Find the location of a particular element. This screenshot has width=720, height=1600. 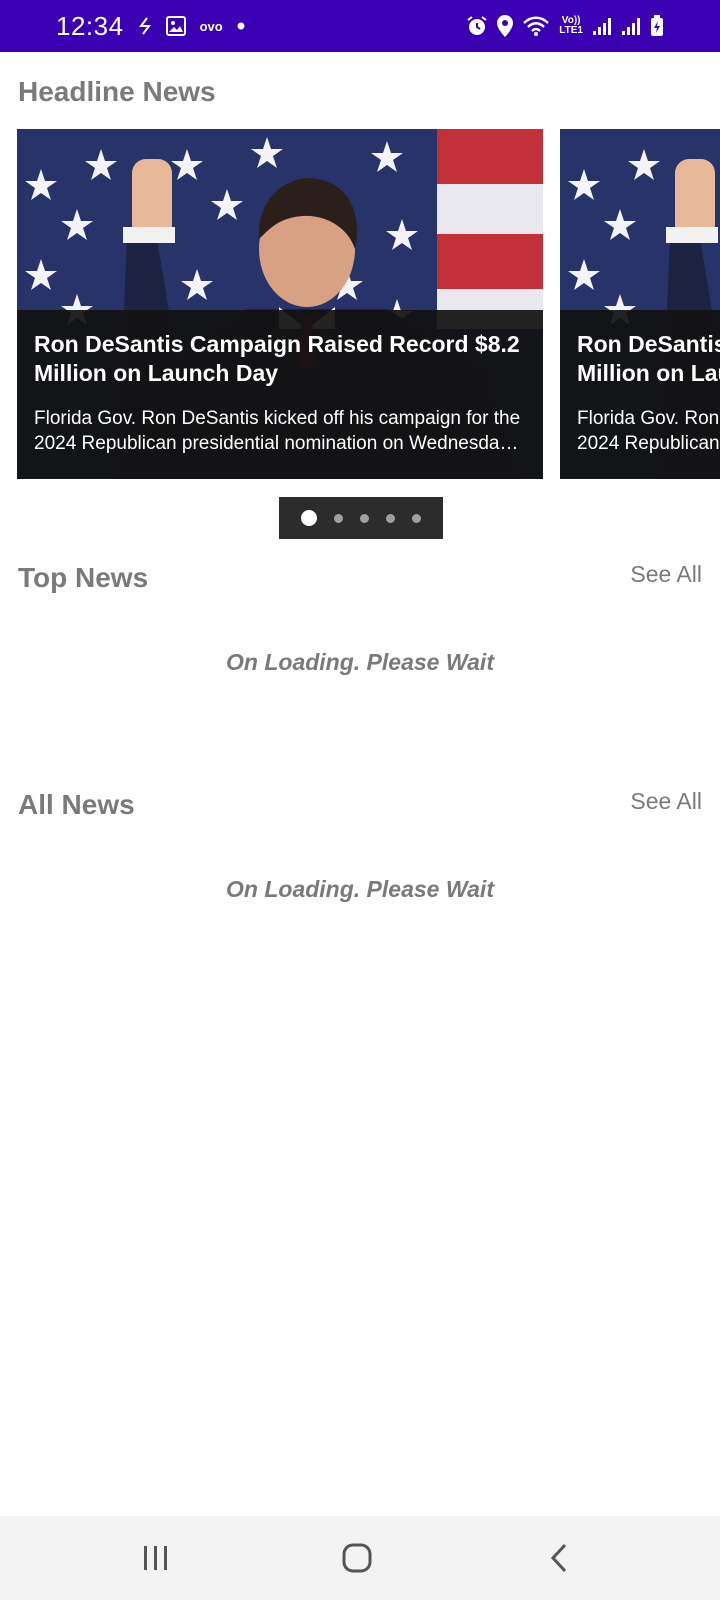

back-icon is located at coordinates (558, 1558).